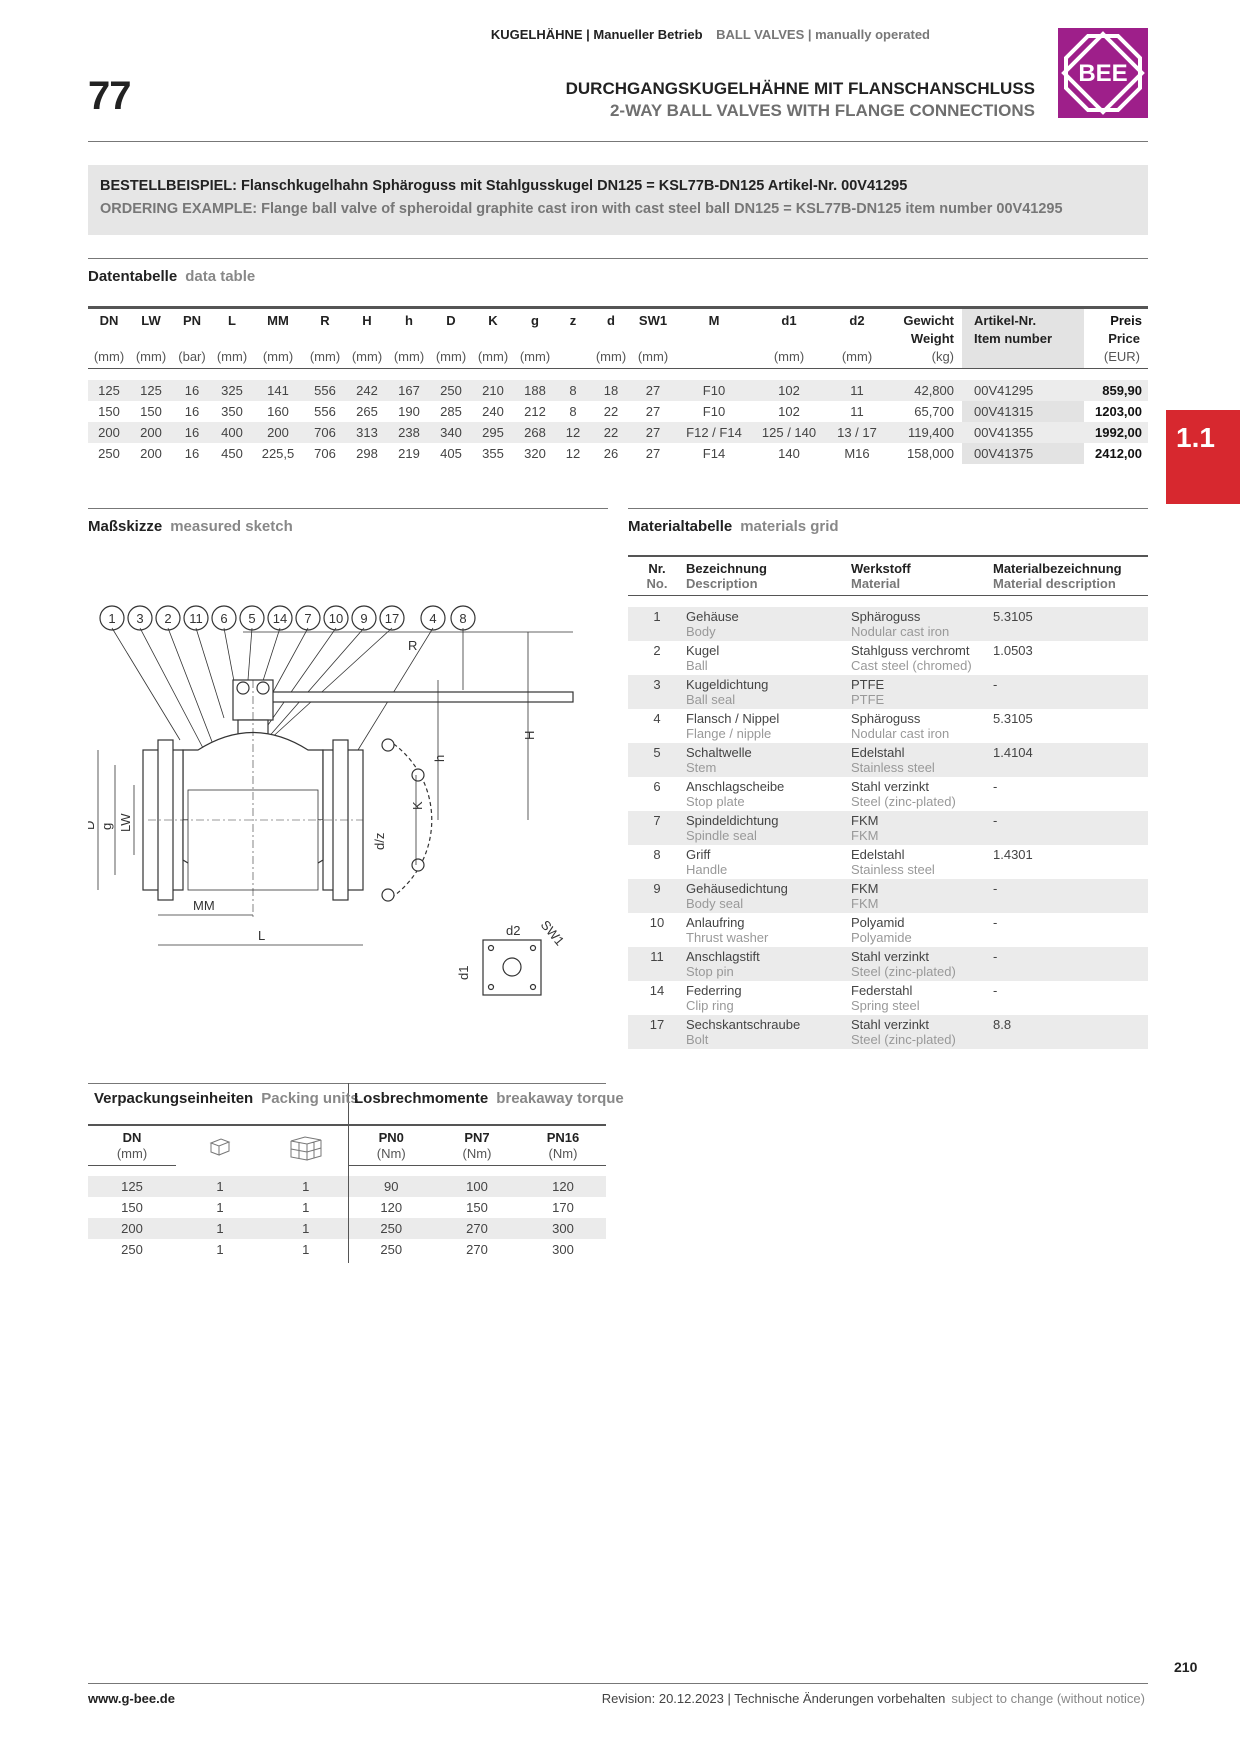  I want to click on column-header: M, so click(714, 317).